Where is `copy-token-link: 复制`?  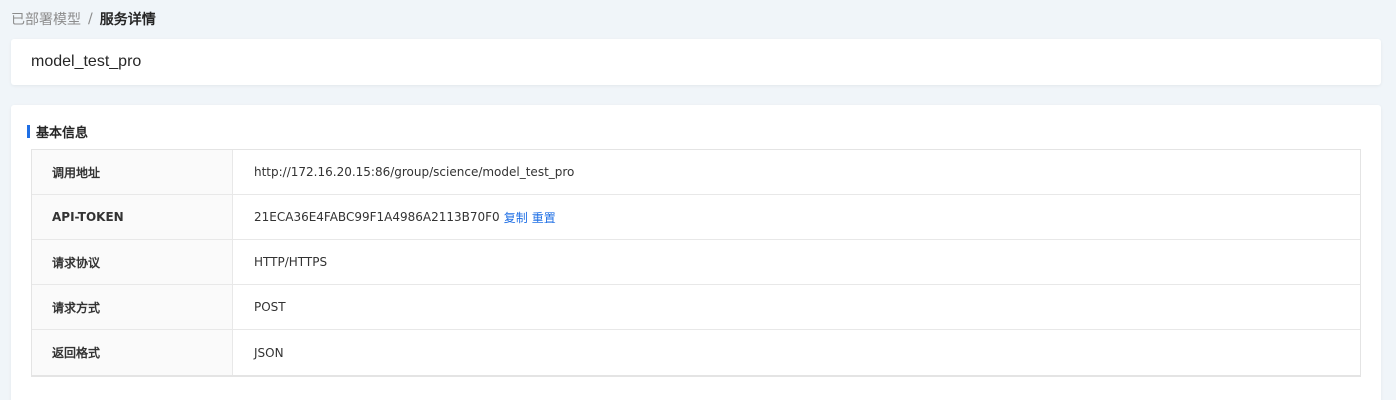 copy-token-link: 复制 is located at coordinates (516, 217).